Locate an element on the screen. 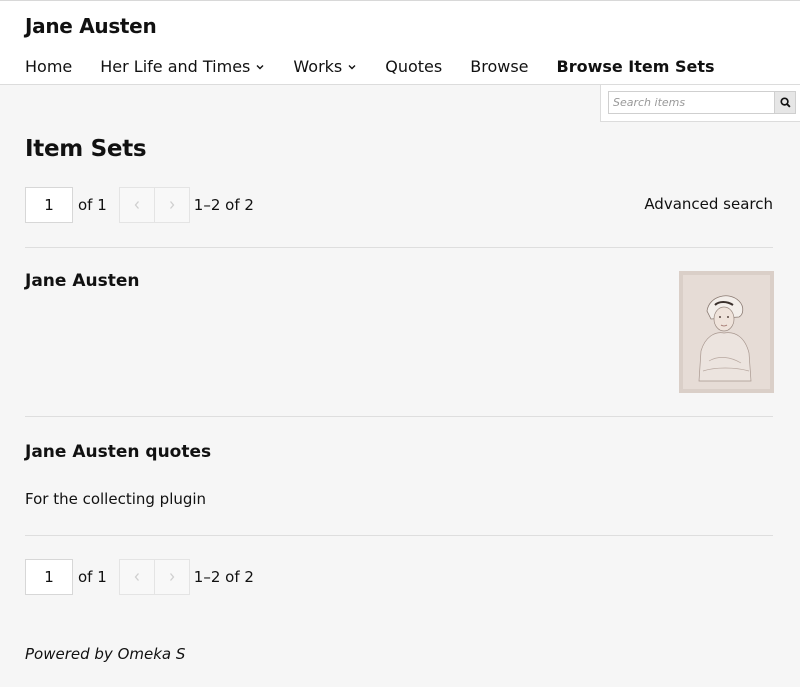 The height and width of the screenshot is (687, 800). nav-item-label: Works is located at coordinates (318, 66).